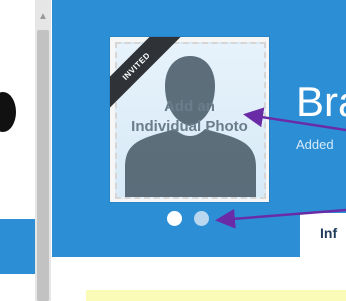  I want to click on vertical-scrollbar: ▲, so click(43, 150).